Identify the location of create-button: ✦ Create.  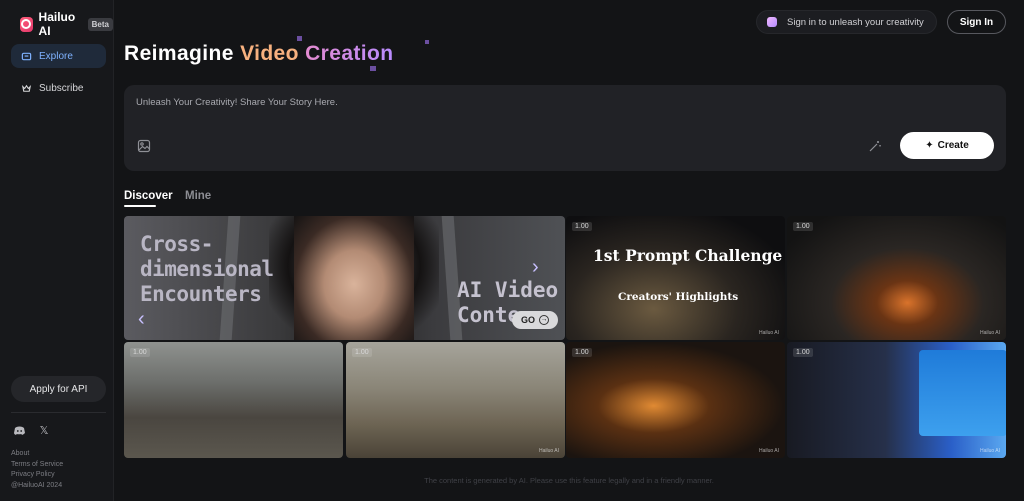
(947, 145).